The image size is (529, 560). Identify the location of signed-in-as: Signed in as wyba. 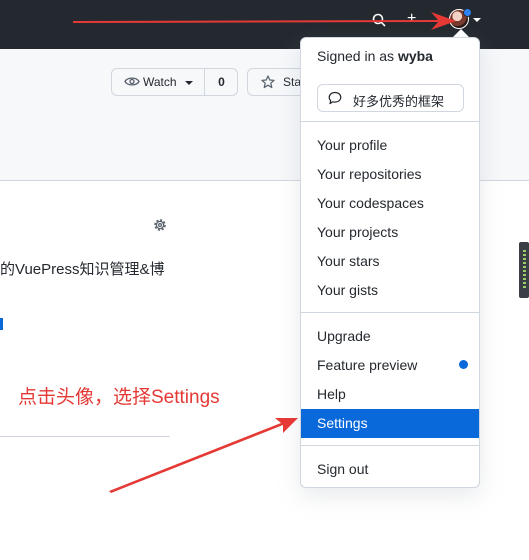
(375, 56).